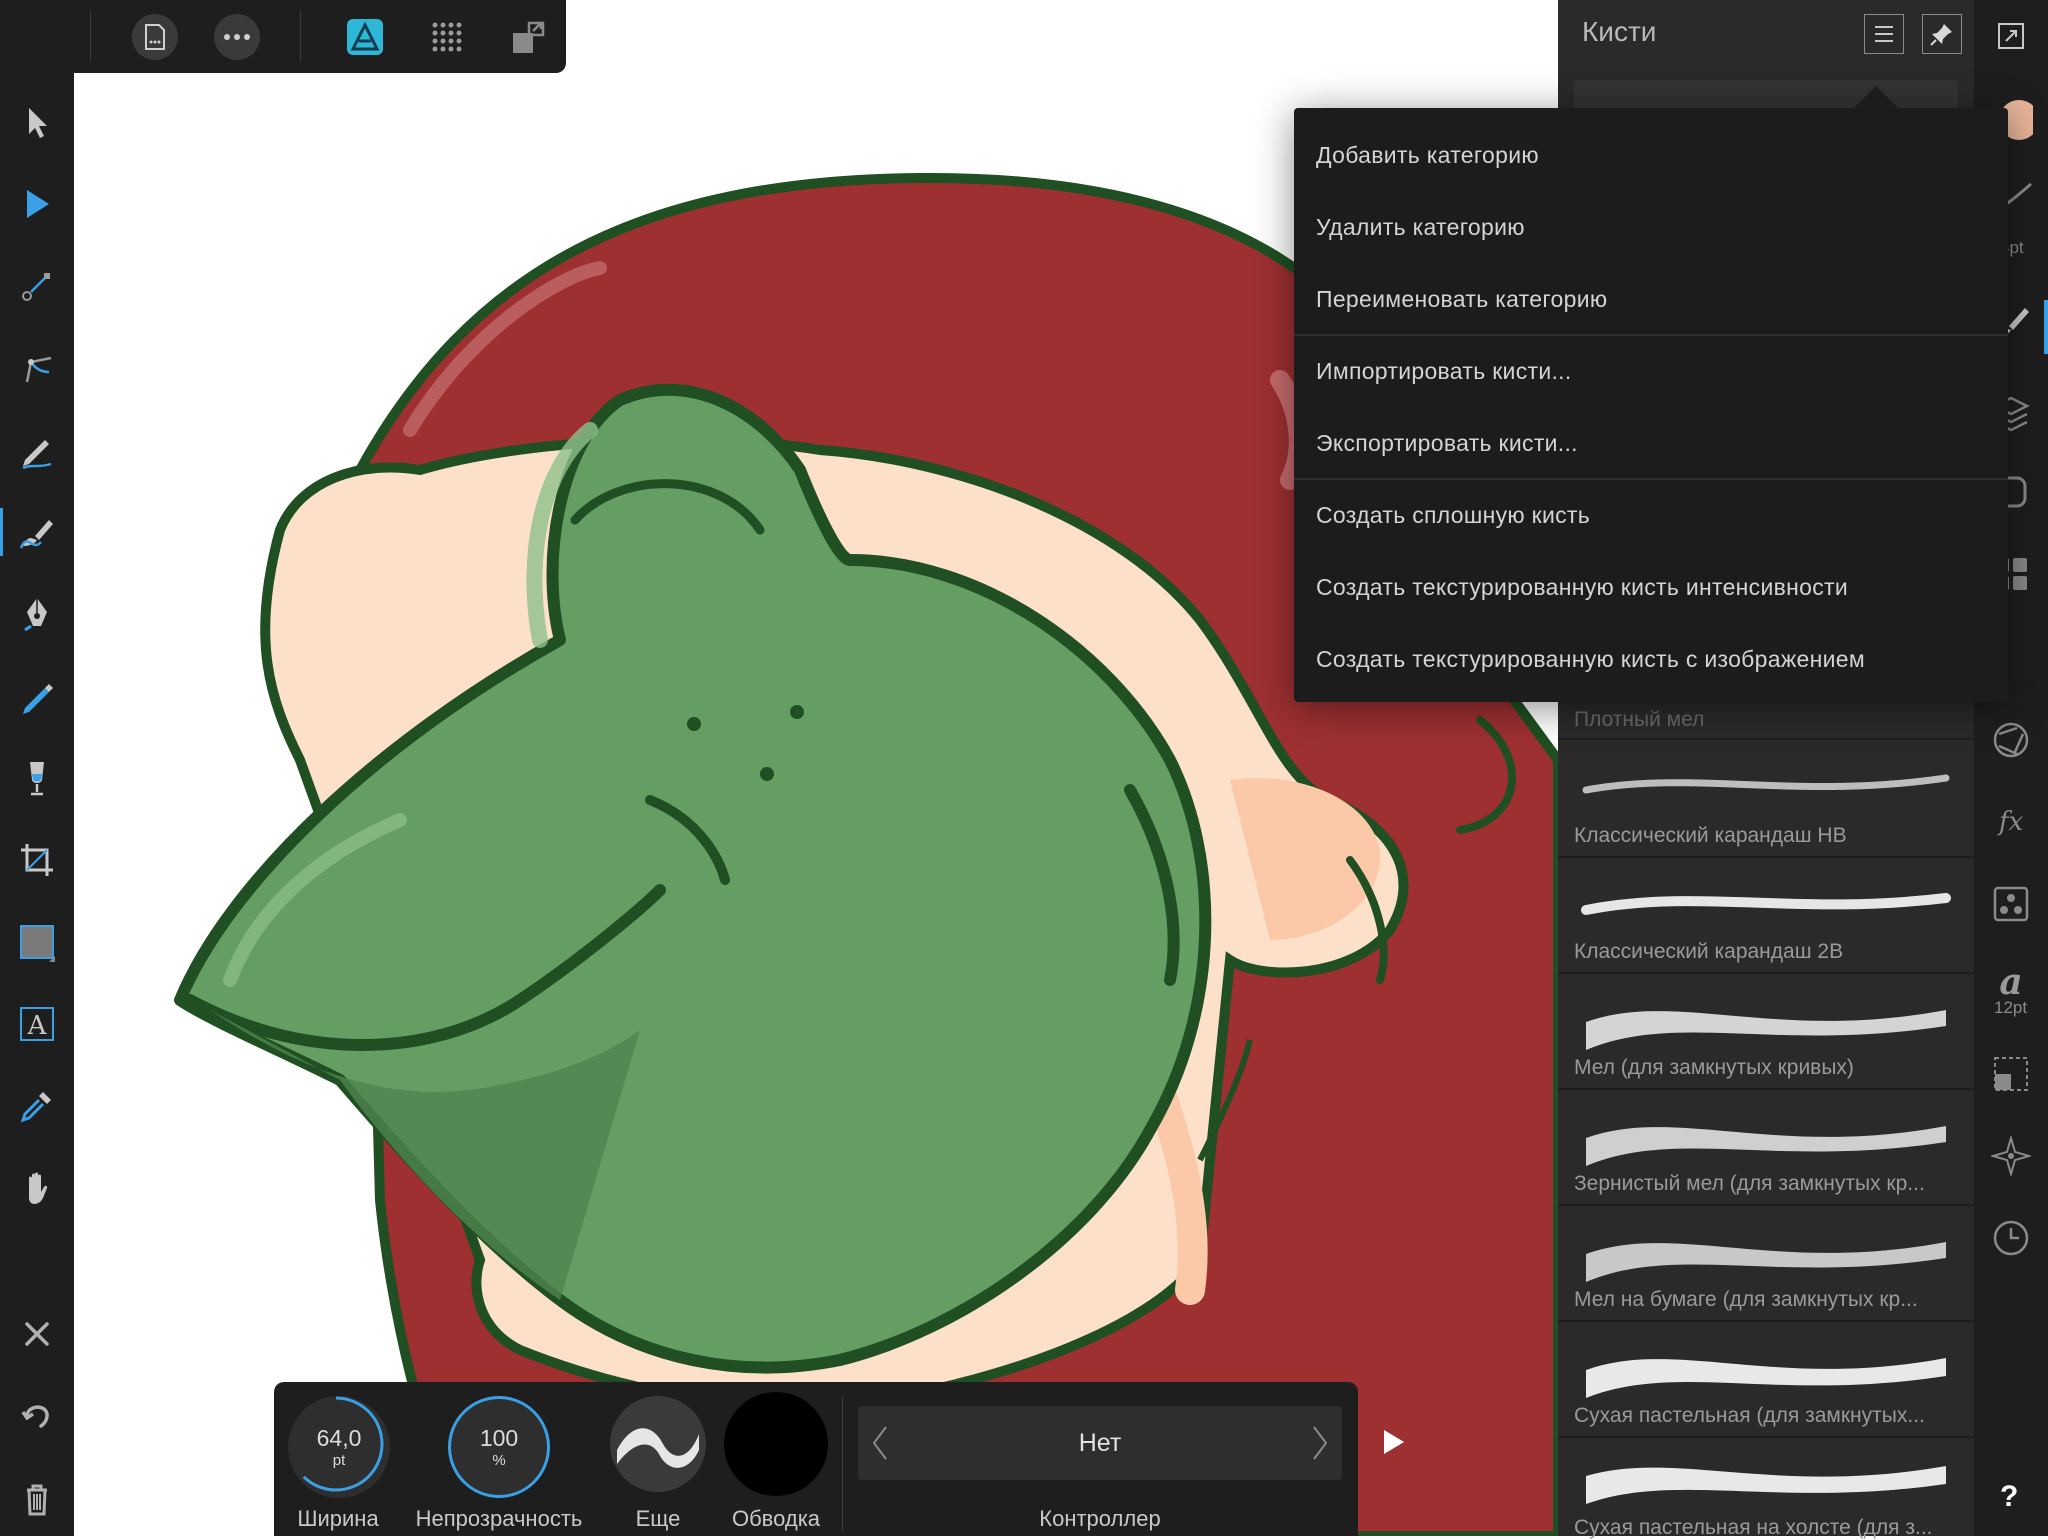 Image resolution: width=2048 pixels, height=1540 pixels. What do you see at coordinates (658, 1448) in the screenshot?
I see `brush-stroke-preview` at bounding box center [658, 1448].